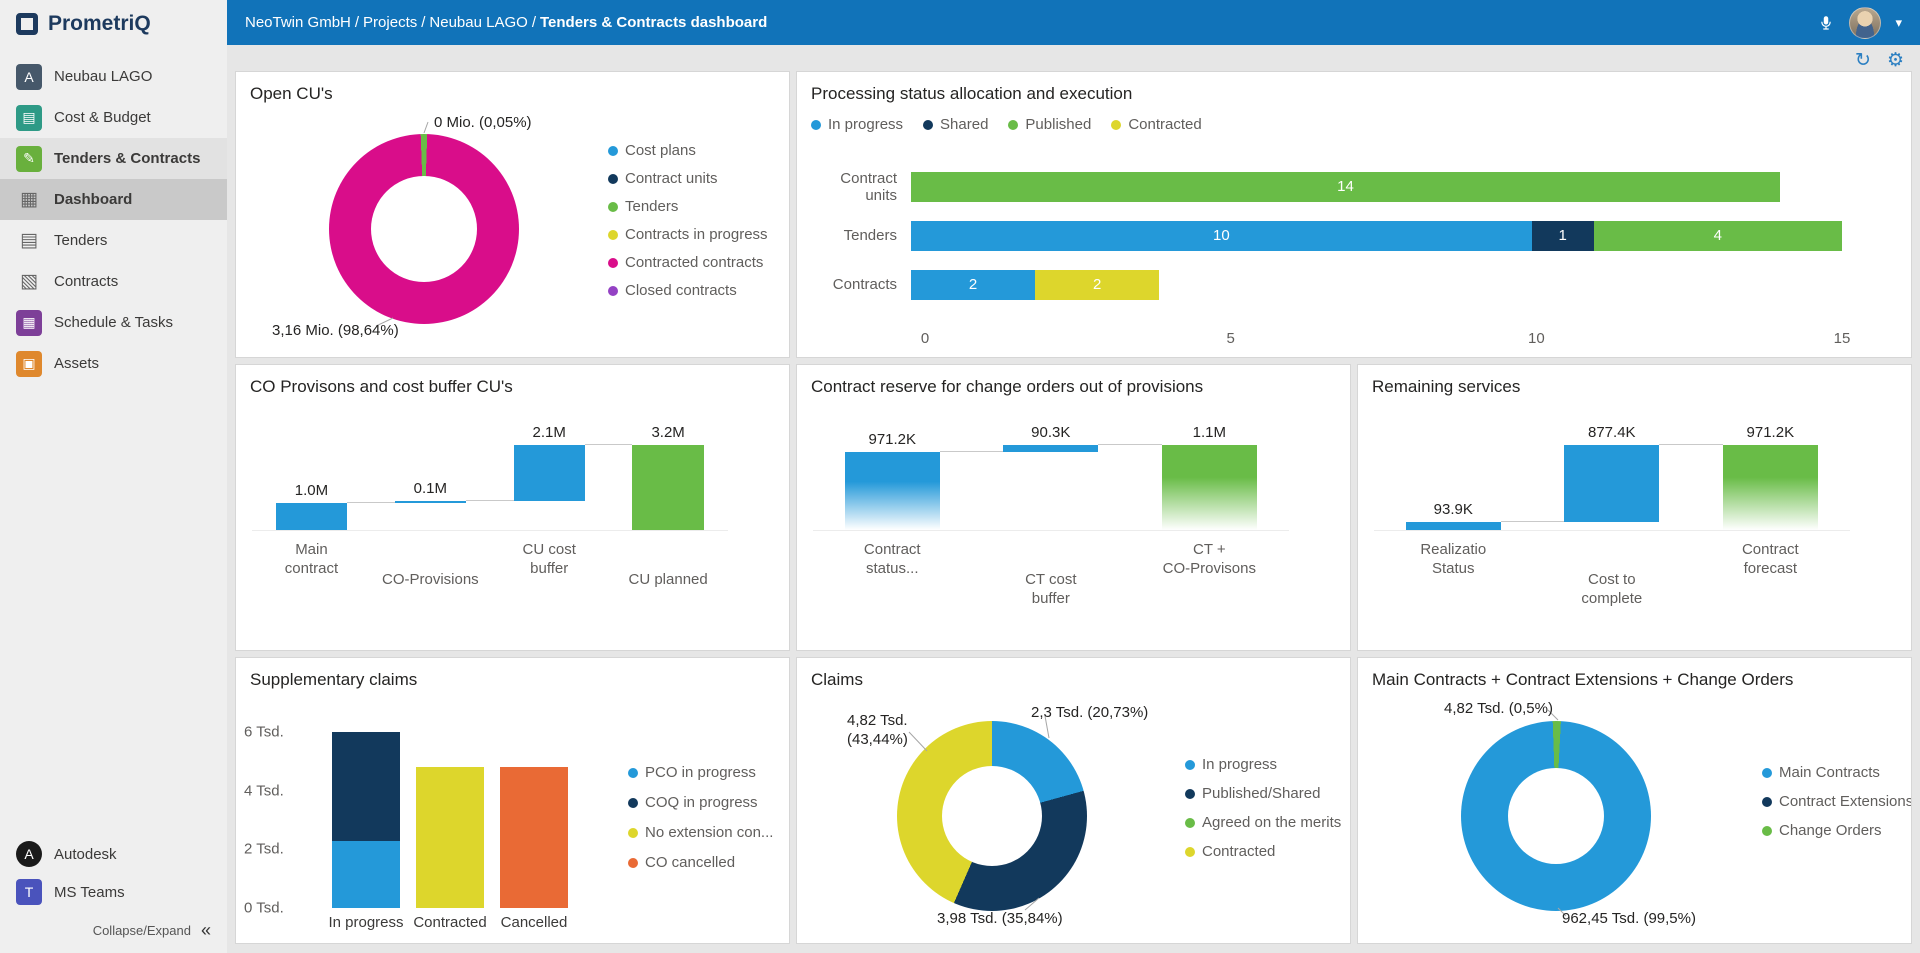 The image size is (1920, 953). What do you see at coordinates (29, 281) in the screenshot?
I see `contracts-icon: ▧` at bounding box center [29, 281].